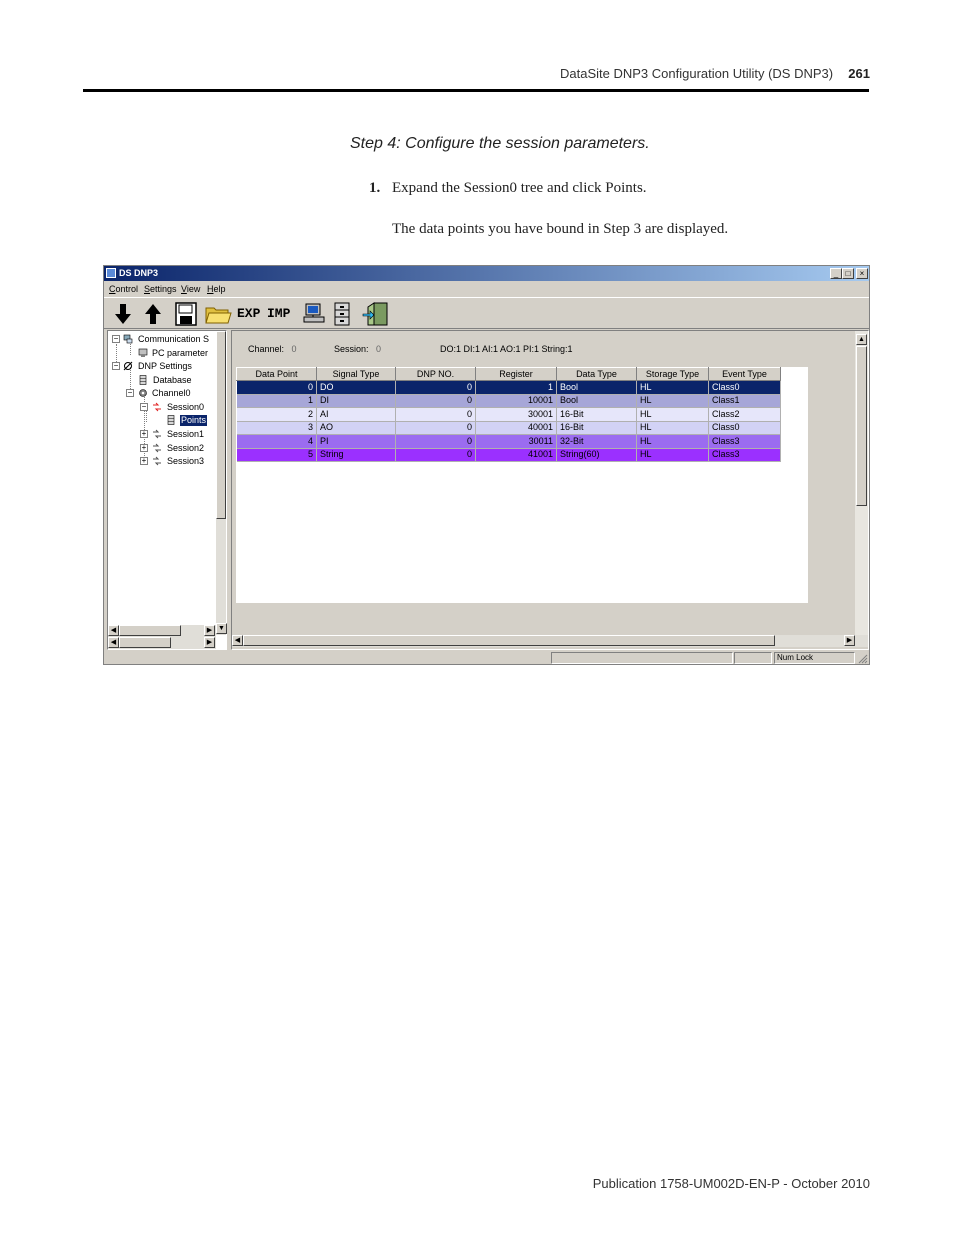 This screenshot has height=1235, width=954. I want to click on main-horizontal-scrollbar: ◀ ▶, so click(550, 641).